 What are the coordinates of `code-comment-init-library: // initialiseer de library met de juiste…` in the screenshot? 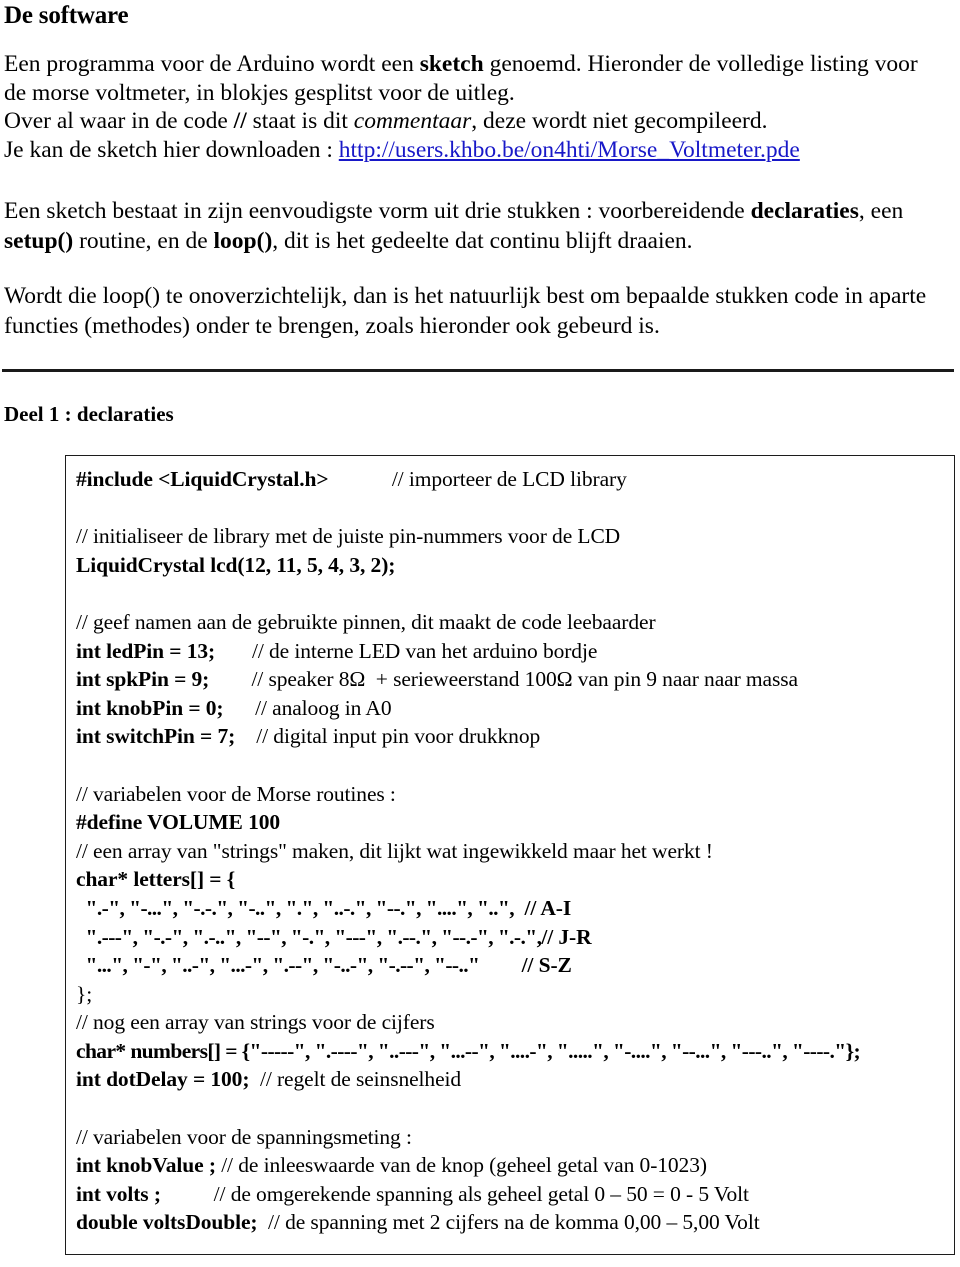 It's located at (348, 536).